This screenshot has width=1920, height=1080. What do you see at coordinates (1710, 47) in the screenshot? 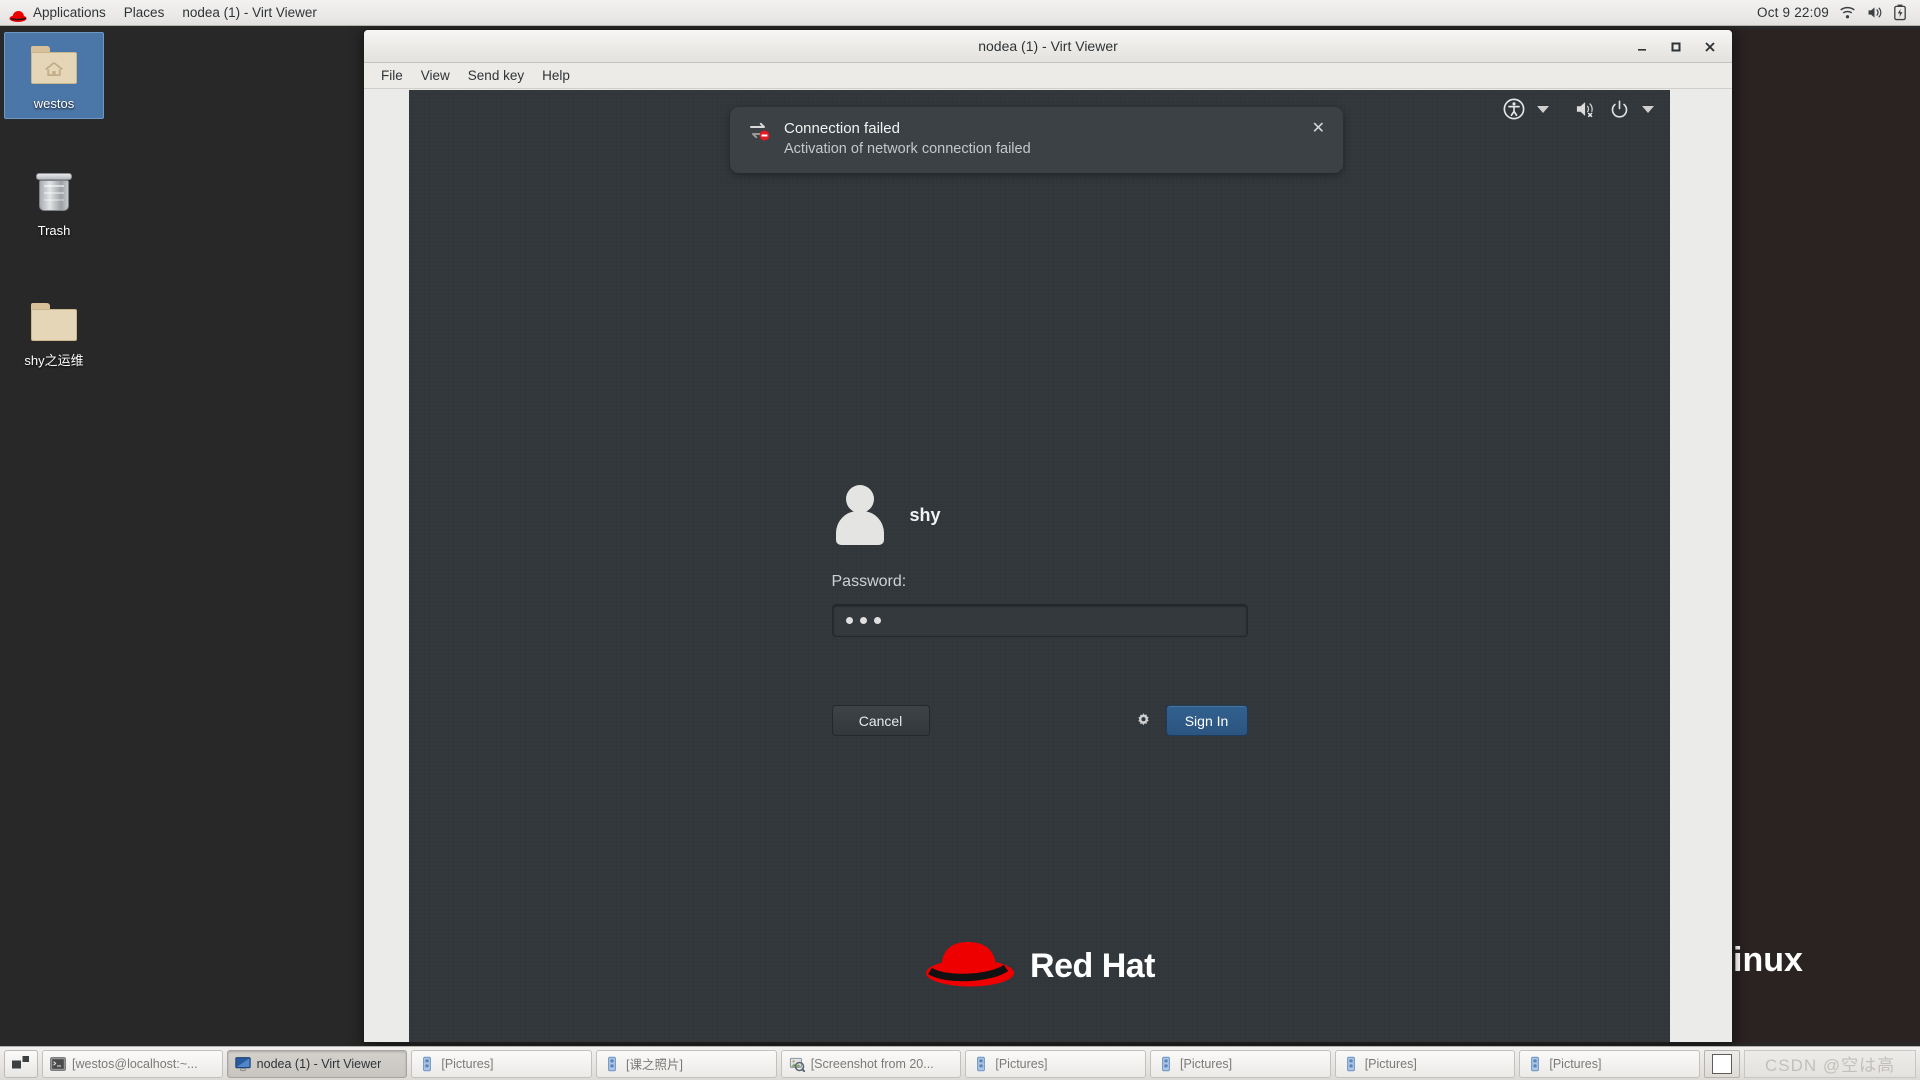
I see `close-button` at bounding box center [1710, 47].